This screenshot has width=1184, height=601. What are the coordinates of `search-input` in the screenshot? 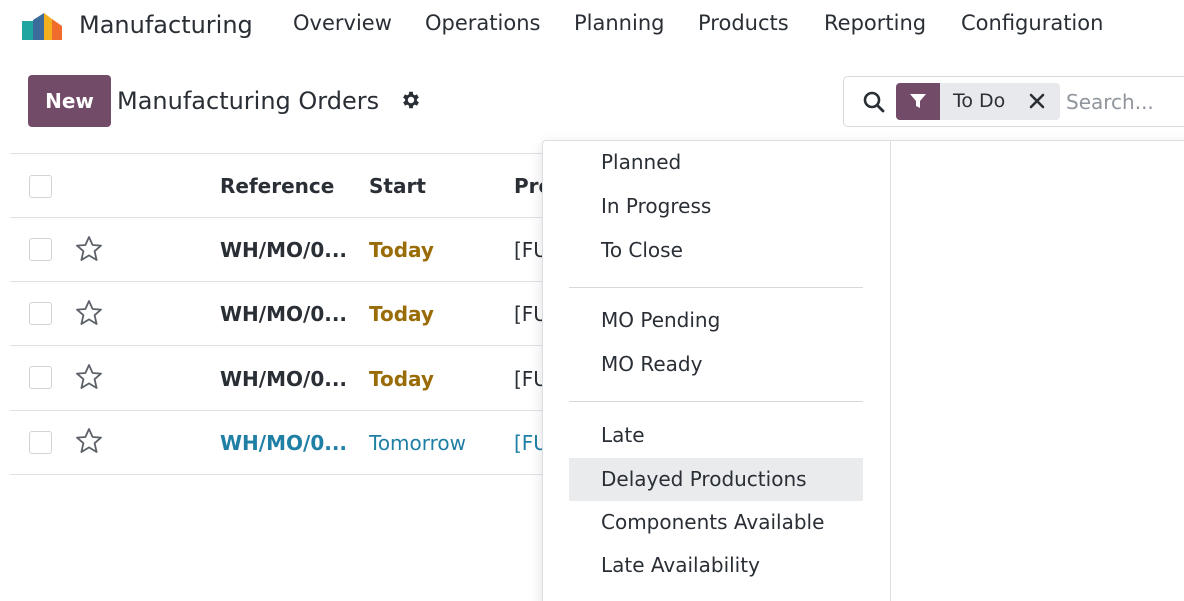 It's located at (1125, 102).